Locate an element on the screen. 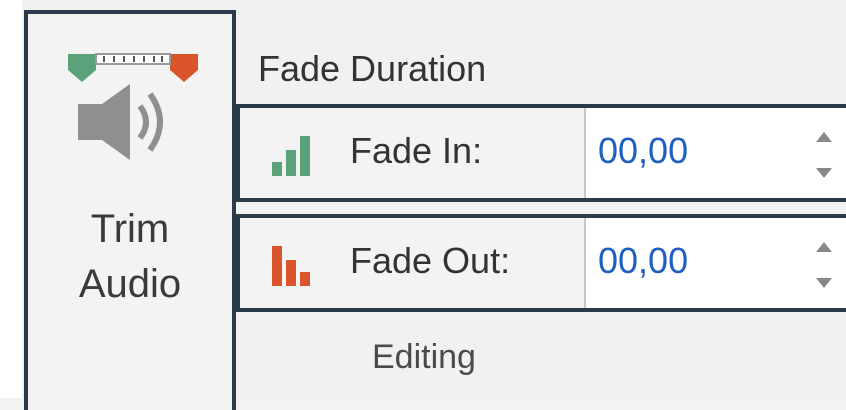 The height and width of the screenshot is (410, 846). fade-duration-title: Fade Duration is located at coordinates (372, 68).